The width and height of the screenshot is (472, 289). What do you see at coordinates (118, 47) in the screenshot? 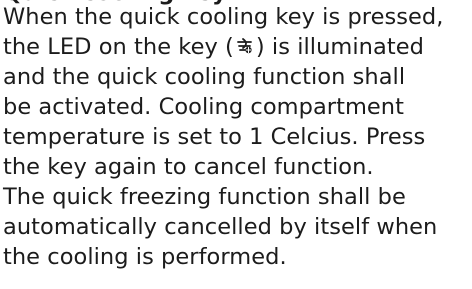
I see `paragraph-line-2-start: the LED on the key (` at bounding box center [118, 47].